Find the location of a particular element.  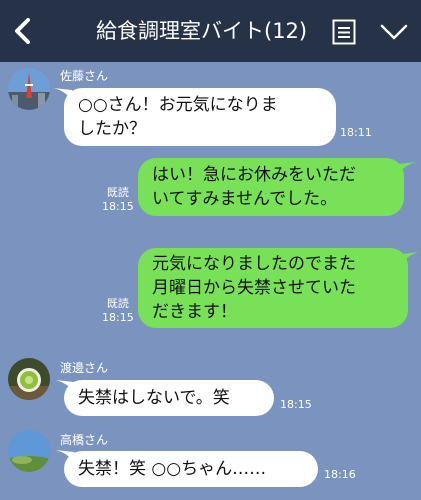

menu-icon is located at coordinates (344, 32).